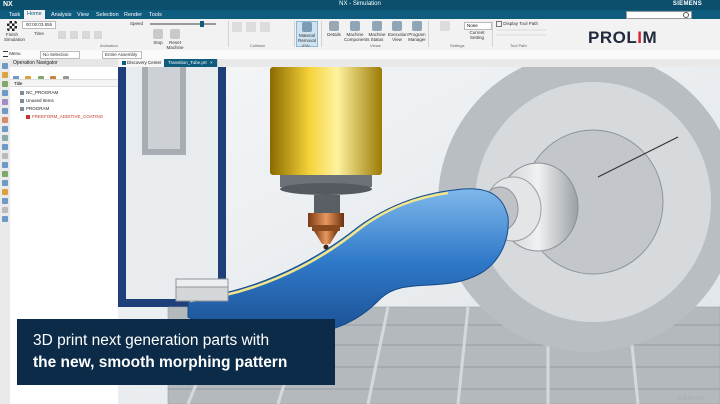  I want to click on assembly-icon, so click(5, 84).